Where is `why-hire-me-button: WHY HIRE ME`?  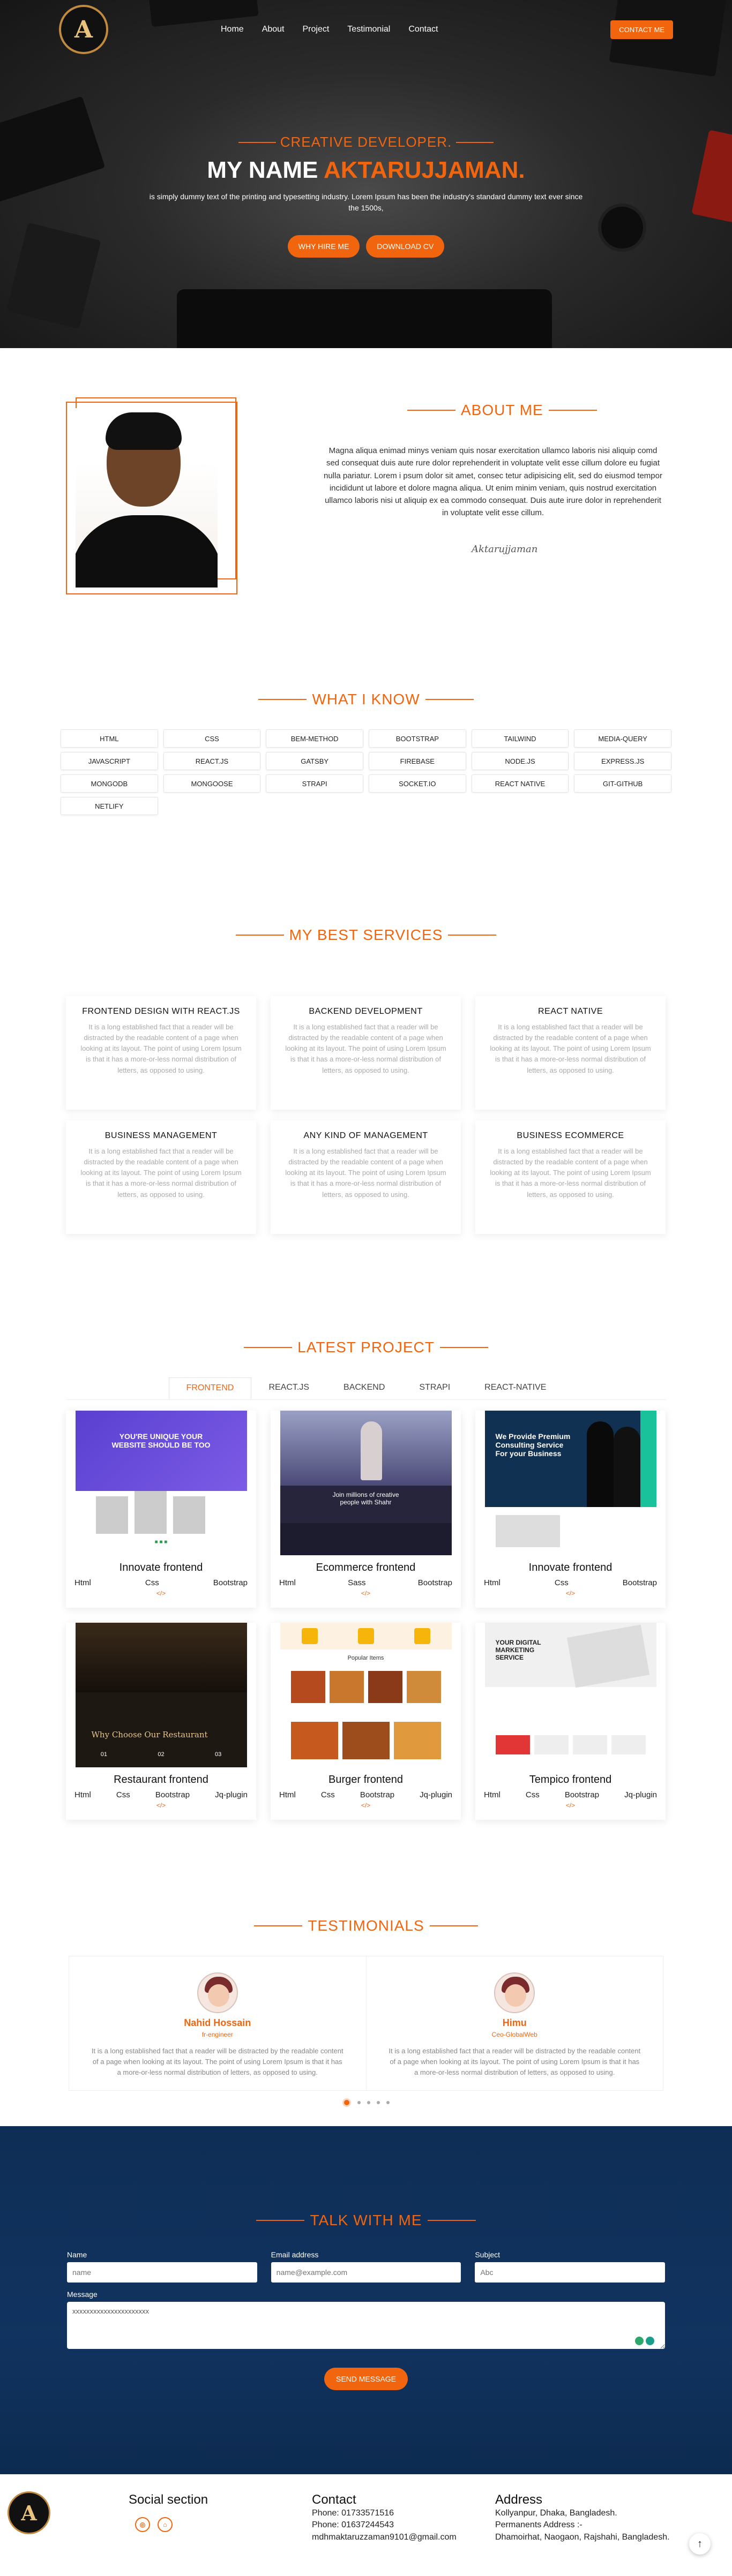
why-hire-me-button: WHY HIRE ME is located at coordinates (323, 246).